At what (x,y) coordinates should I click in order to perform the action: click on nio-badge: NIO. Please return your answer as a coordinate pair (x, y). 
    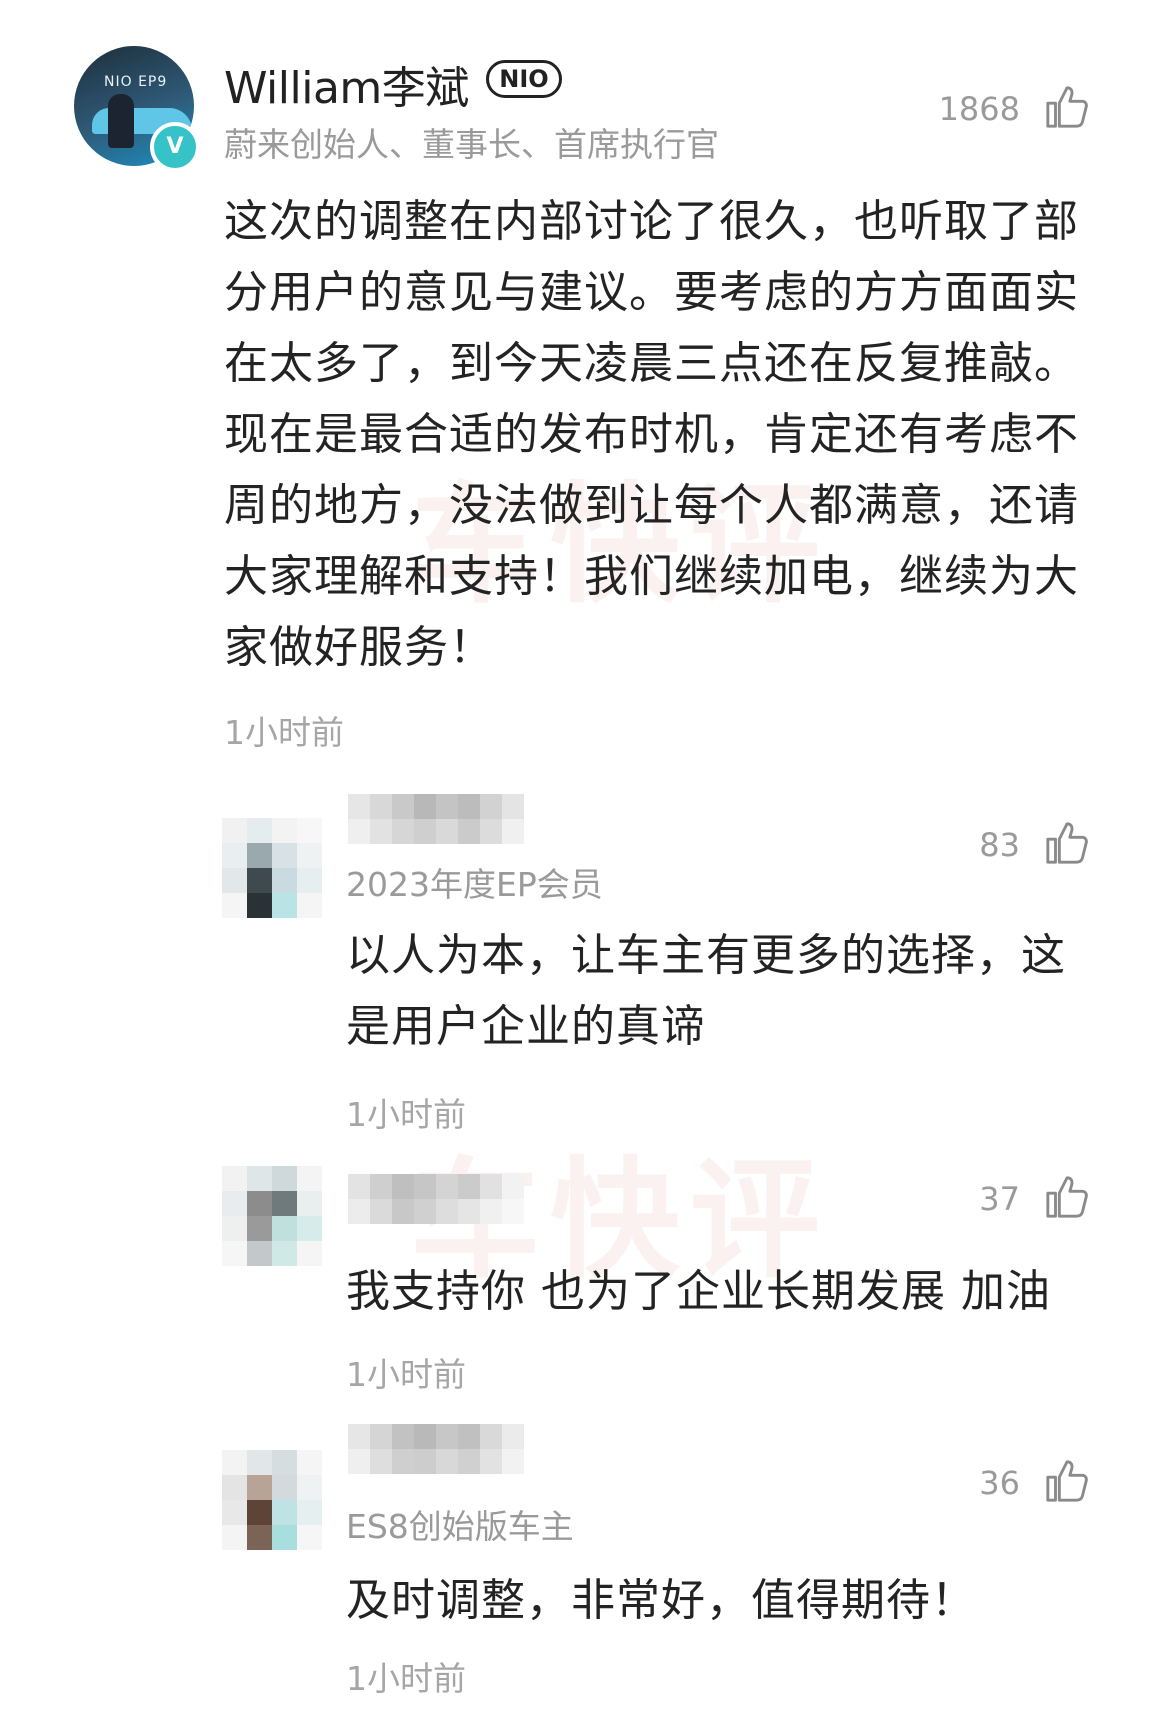
    Looking at the image, I should click on (524, 79).